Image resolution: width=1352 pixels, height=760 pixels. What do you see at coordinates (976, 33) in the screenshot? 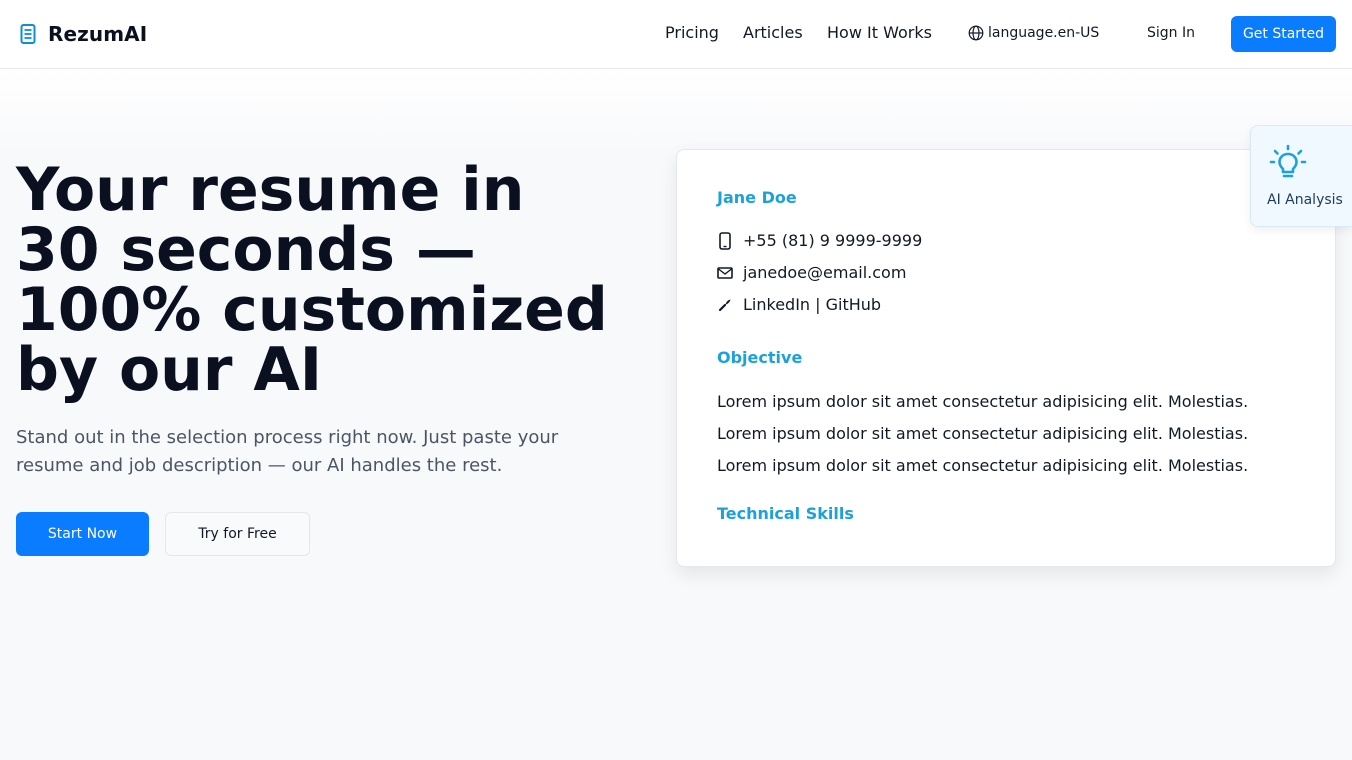
I see `globe-icon` at bounding box center [976, 33].